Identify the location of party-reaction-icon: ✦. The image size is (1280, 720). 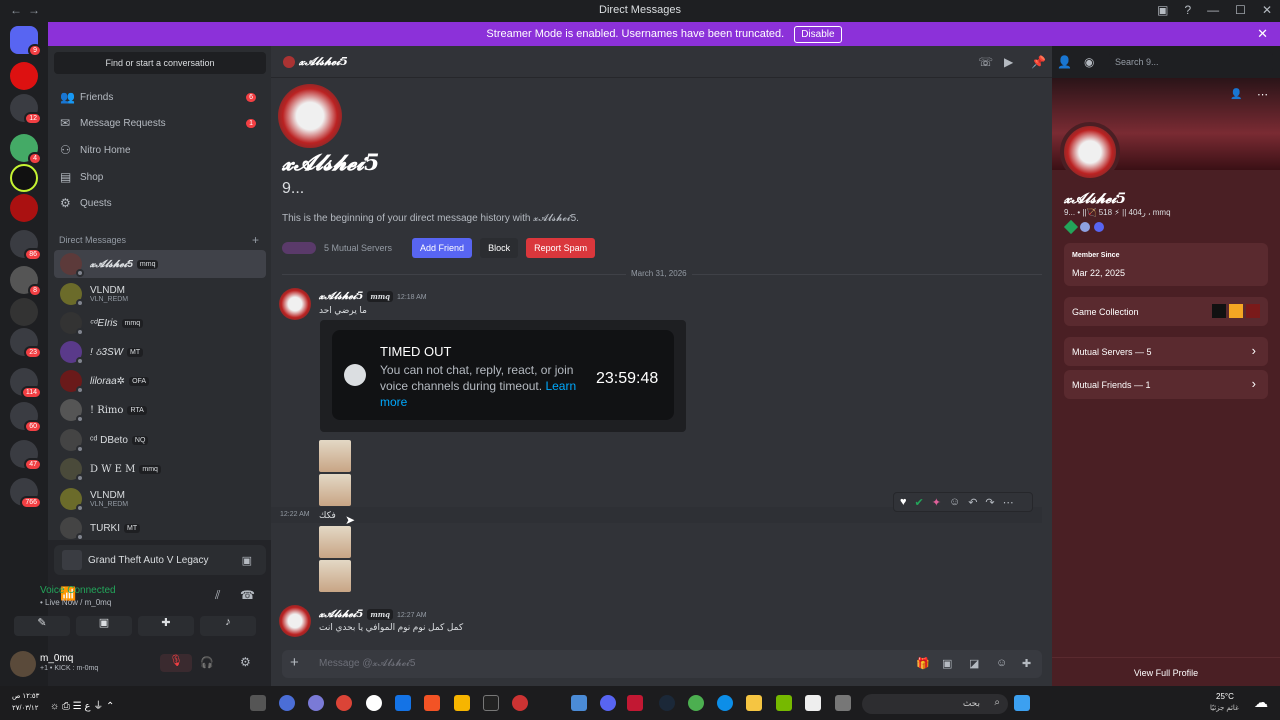
(936, 502).